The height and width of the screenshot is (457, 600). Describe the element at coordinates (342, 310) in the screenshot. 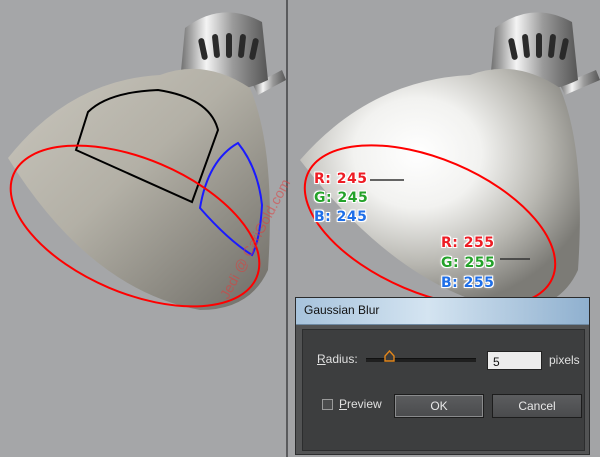

I see `dialog-title: Gaussian Blur` at that location.